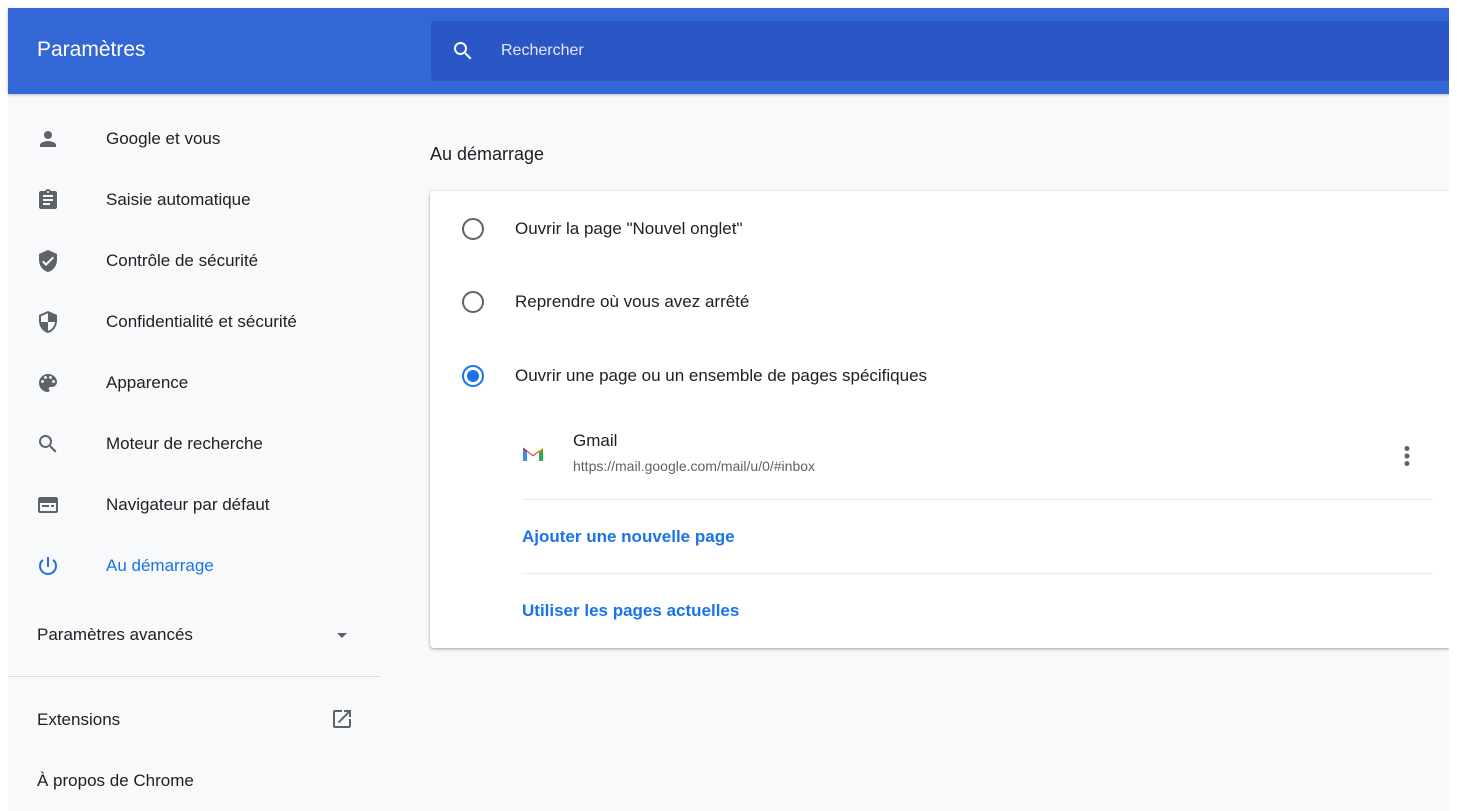  I want to click on sidebar-item-controle-securite: Contrôle de sécurité, so click(198, 261).